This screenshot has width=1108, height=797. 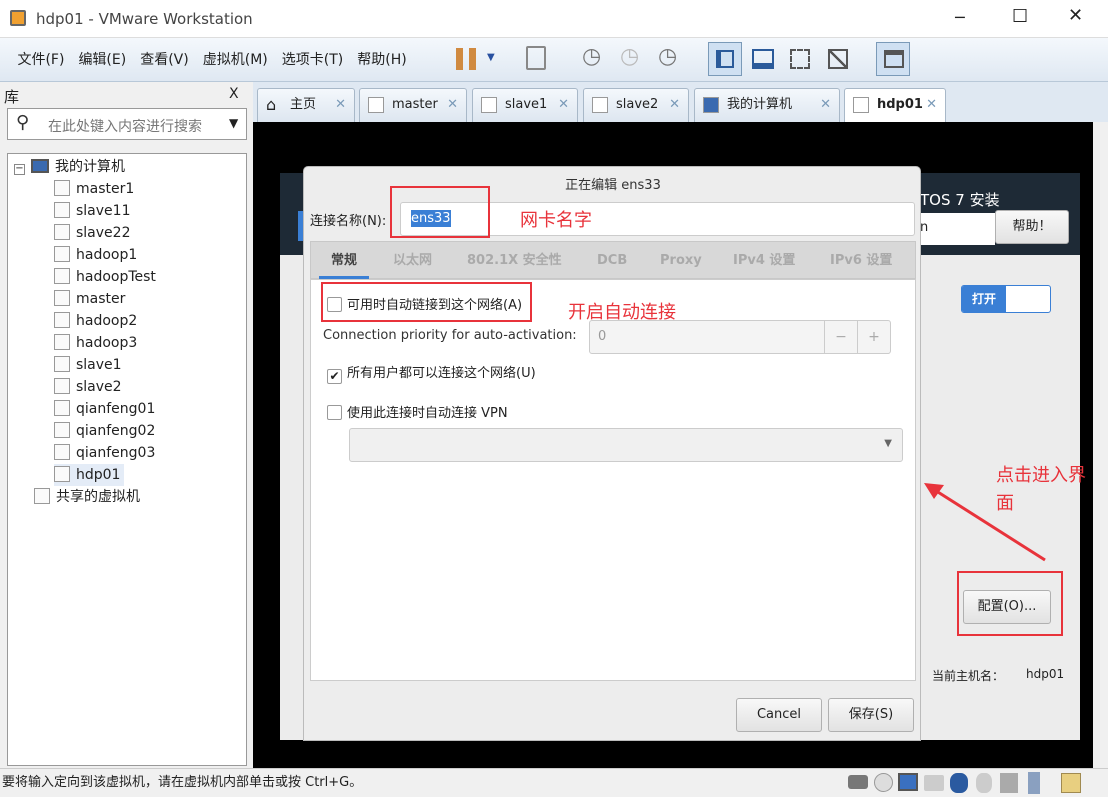 I want to click on fullscreen-icon, so click(x=800, y=59).